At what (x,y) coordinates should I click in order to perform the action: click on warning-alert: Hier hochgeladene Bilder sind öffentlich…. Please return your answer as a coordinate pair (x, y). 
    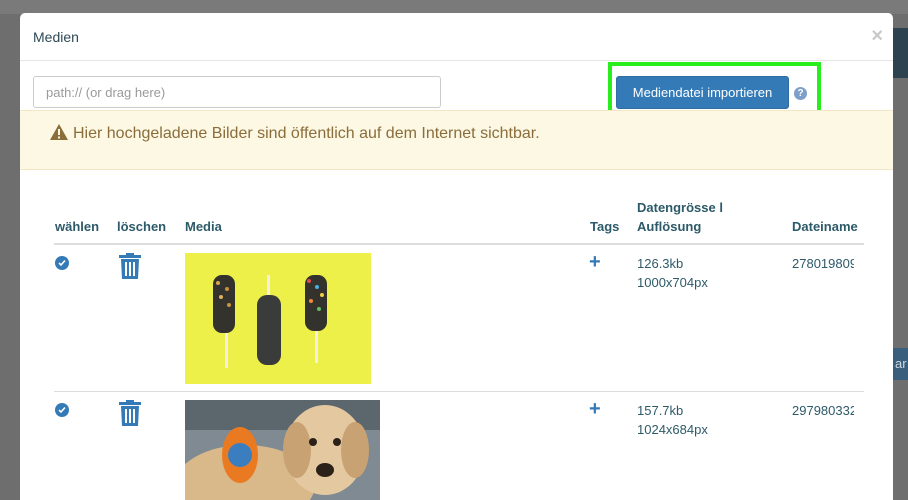
    Looking at the image, I should click on (456, 140).